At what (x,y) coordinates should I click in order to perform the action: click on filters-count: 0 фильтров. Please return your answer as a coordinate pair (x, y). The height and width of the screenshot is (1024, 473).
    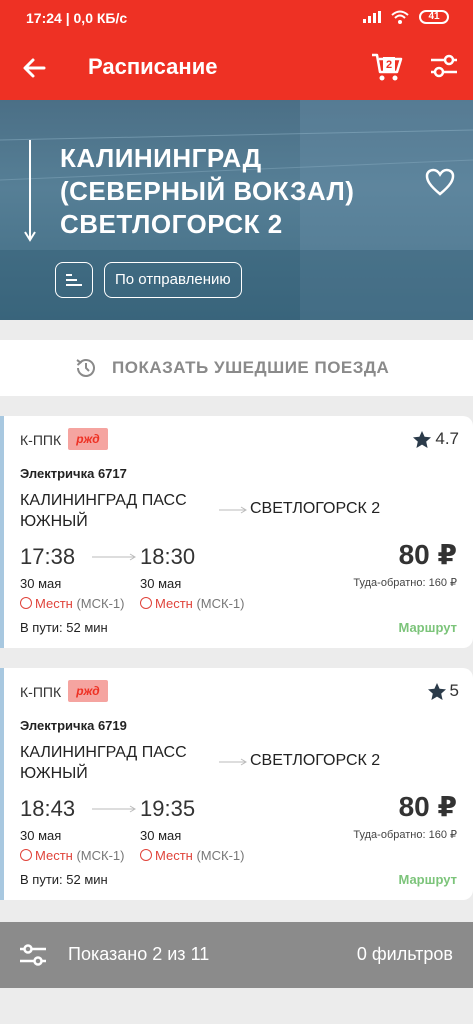
    Looking at the image, I should click on (405, 954).